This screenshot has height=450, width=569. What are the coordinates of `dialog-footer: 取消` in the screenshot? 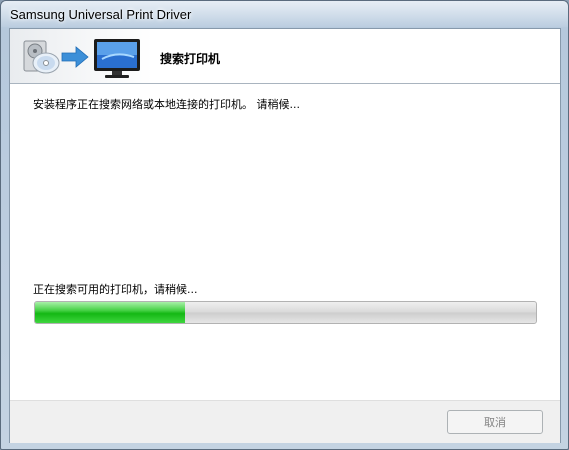 It's located at (285, 421).